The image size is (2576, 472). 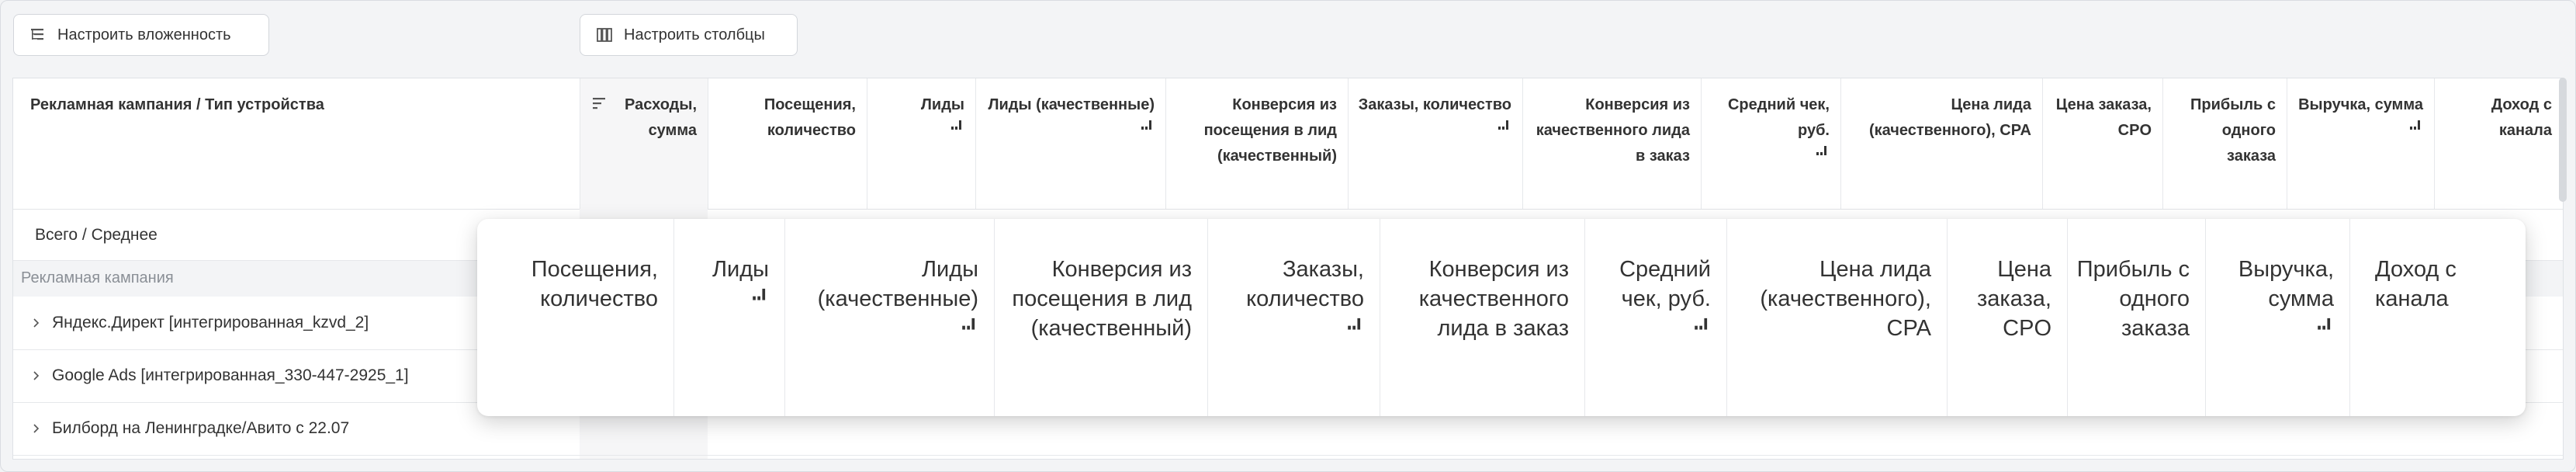 I want to click on overlay-header-label: Лиды, so click(x=740, y=269).